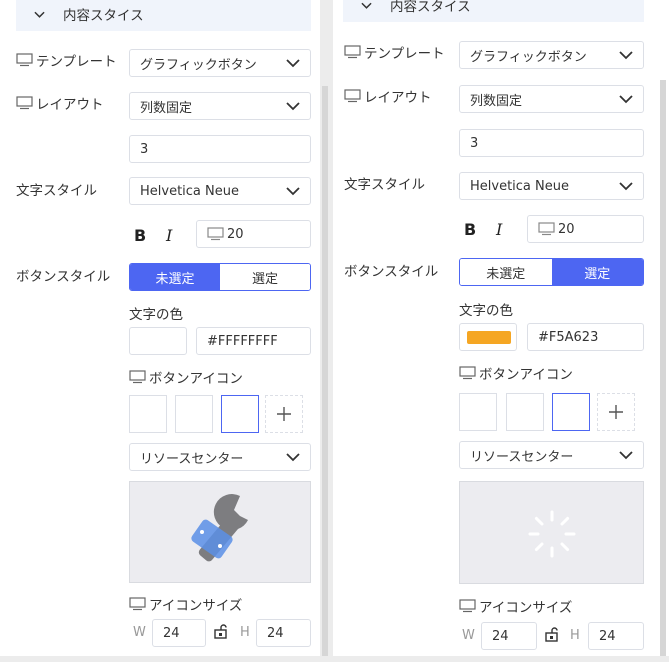 The width and height of the screenshot is (669, 662). I want to click on template-label-text: テンプレート, so click(76, 62).